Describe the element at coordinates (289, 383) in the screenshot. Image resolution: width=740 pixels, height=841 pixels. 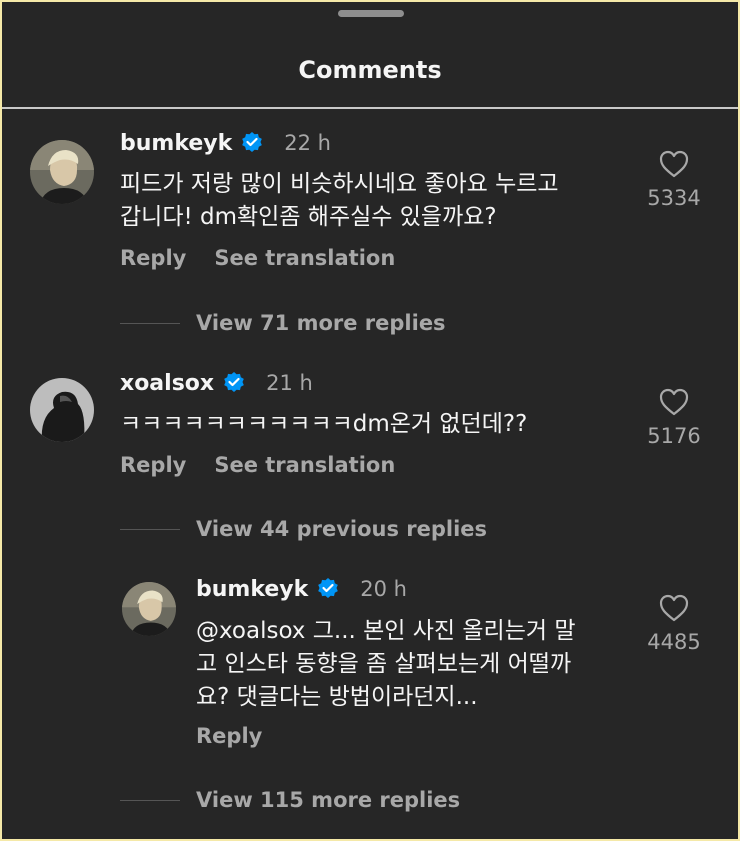
I see `comment-time: 21 h` at that location.